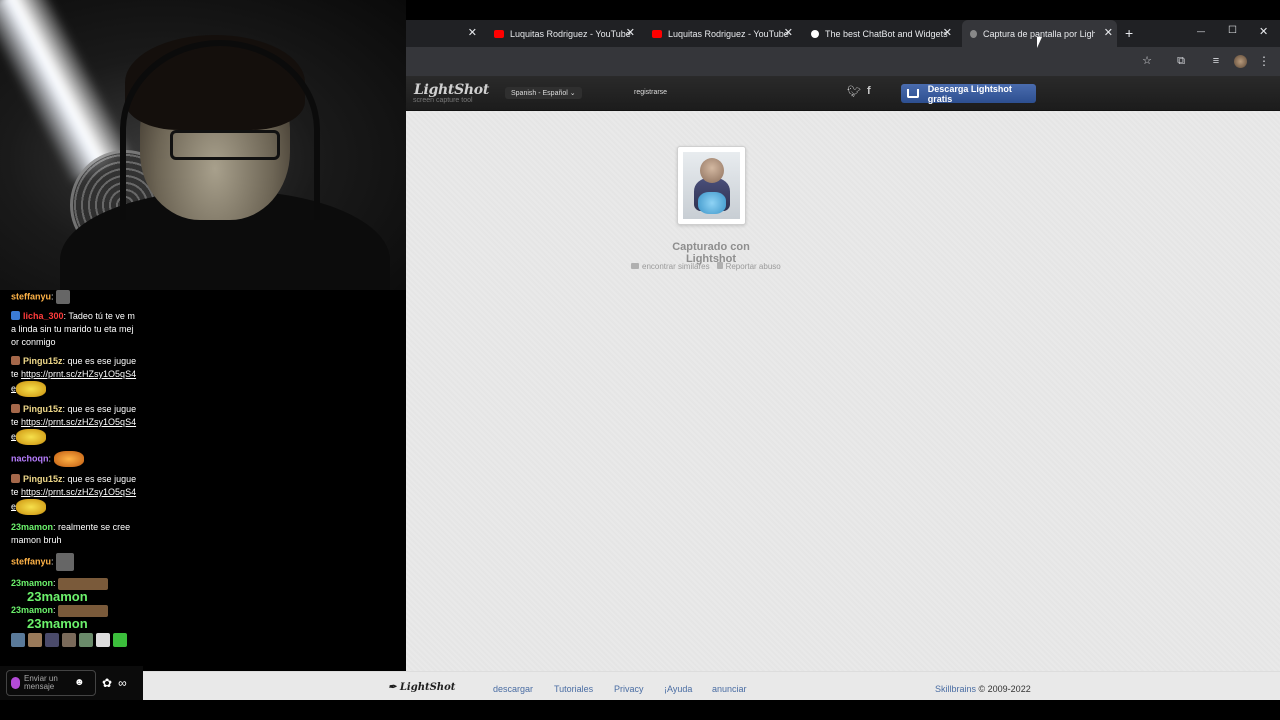 The height and width of the screenshot is (720, 1280). Describe the element at coordinates (1147, 61) in the screenshot. I see `bookmark-star-icon: ☆` at that location.